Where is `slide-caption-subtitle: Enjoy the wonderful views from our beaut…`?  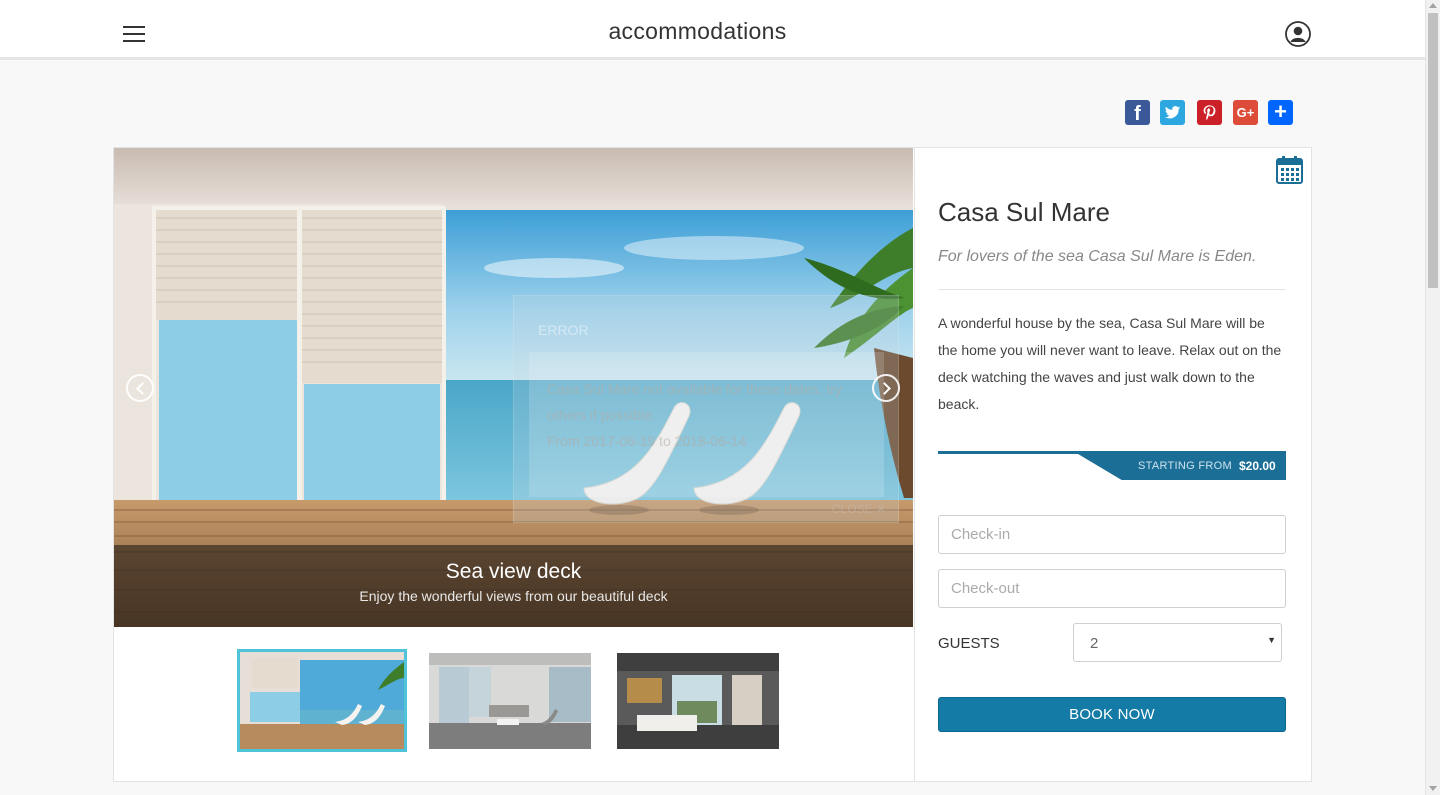
slide-caption-subtitle: Enjoy the wonderful views from our beaut… is located at coordinates (513, 596).